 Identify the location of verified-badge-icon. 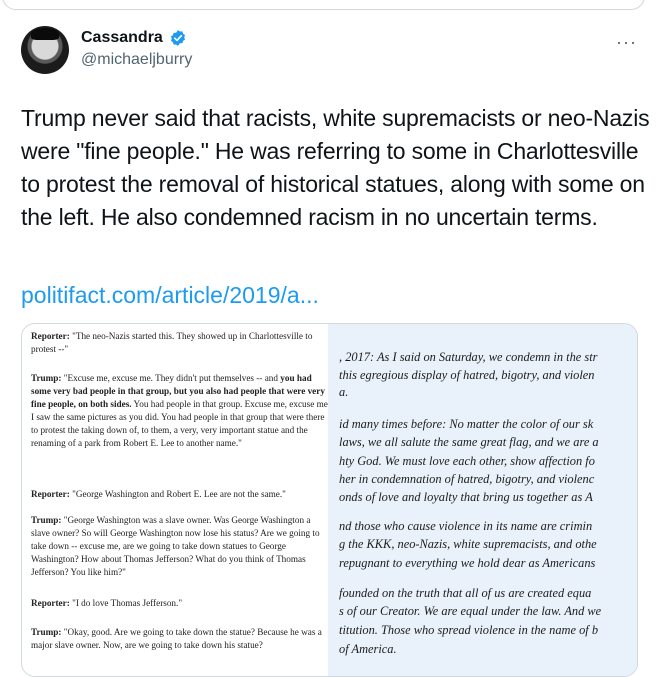
(178, 38).